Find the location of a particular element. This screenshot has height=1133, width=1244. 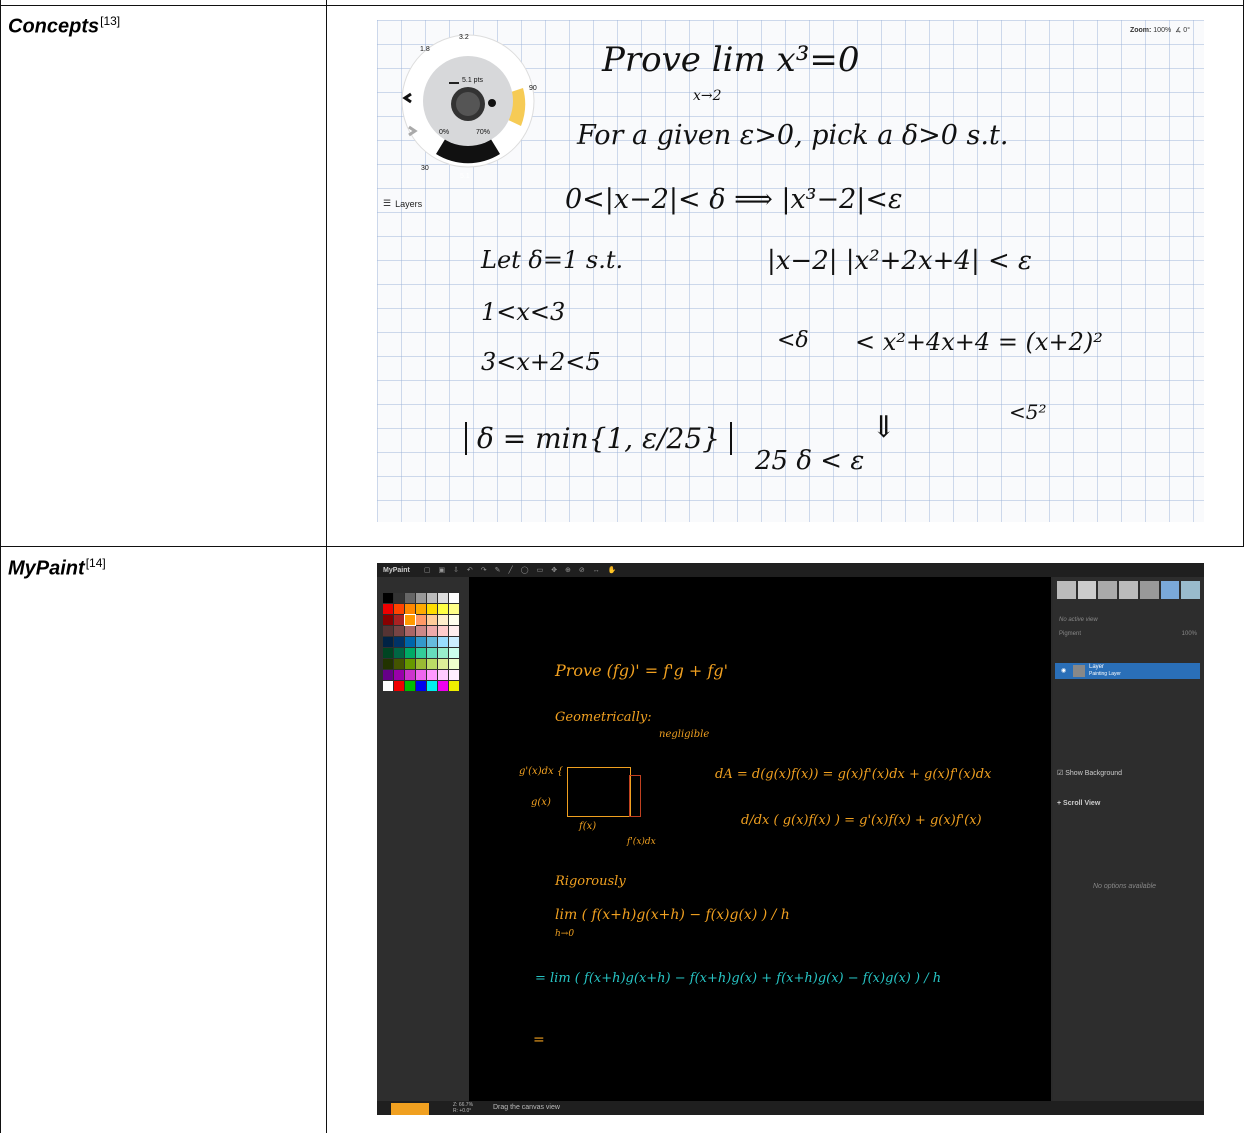

show-background-label: Show Background is located at coordinates (1094, 773).